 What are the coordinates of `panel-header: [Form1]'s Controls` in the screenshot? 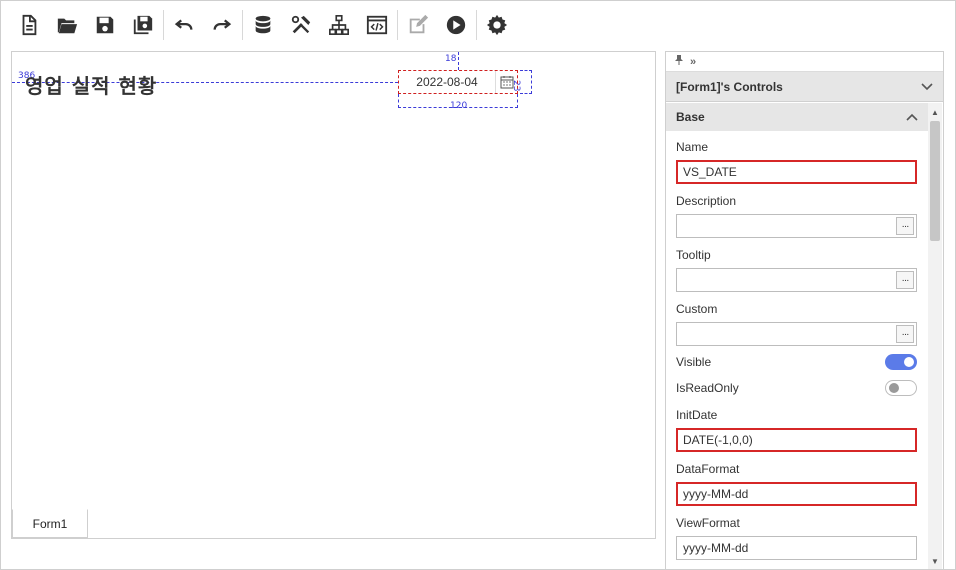 It's located at (804, 87).